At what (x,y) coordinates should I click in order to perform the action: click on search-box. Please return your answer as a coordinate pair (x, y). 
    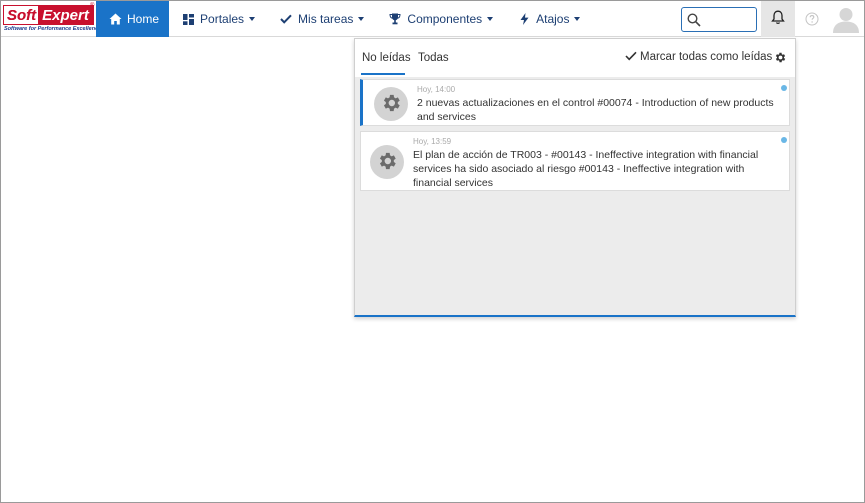
    Looking at the image, I should click on (719, 19).